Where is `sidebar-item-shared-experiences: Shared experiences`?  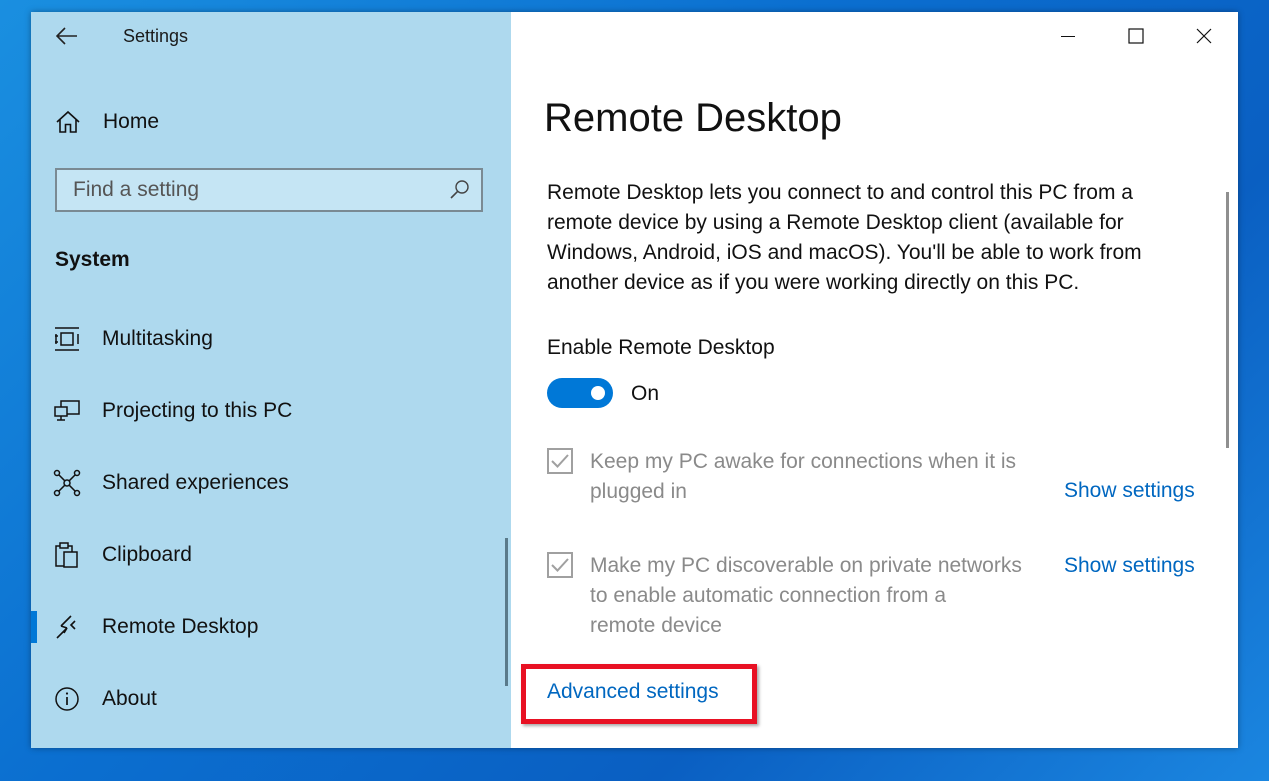
sidebar-item-shared-experiences: Shared experiences is located at coordinates (271, 483).